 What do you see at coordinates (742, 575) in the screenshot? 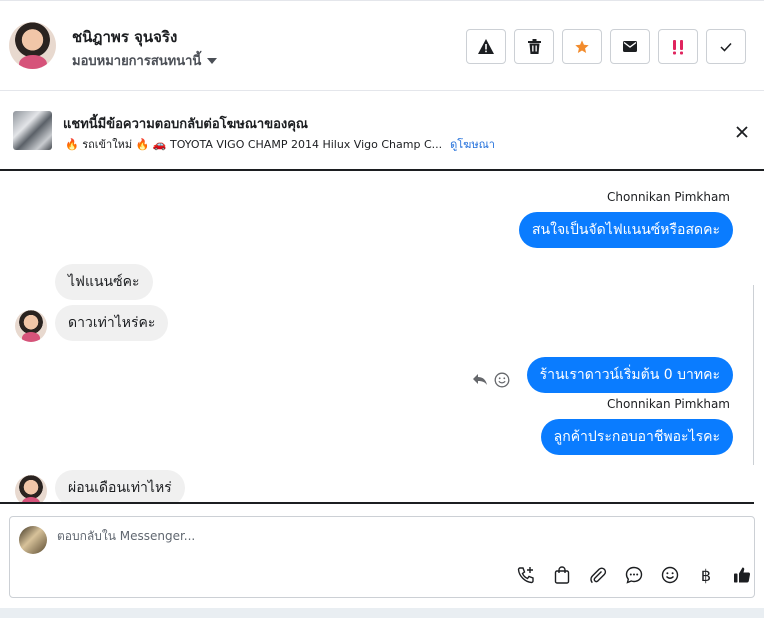
I see `thumbs-up-icon` at bounding box center [742, 575].